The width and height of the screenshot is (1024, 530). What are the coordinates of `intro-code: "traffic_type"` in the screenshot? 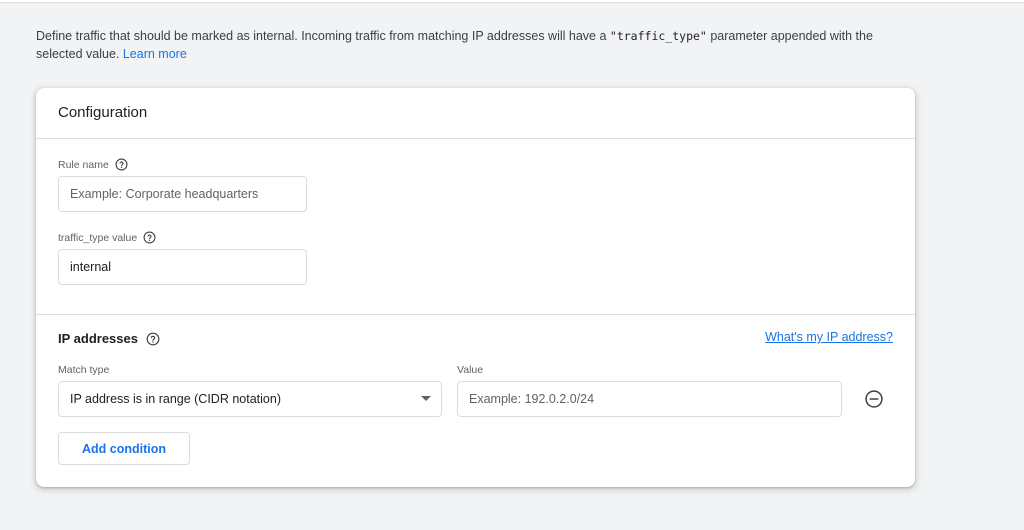 It's located at (658, 36).